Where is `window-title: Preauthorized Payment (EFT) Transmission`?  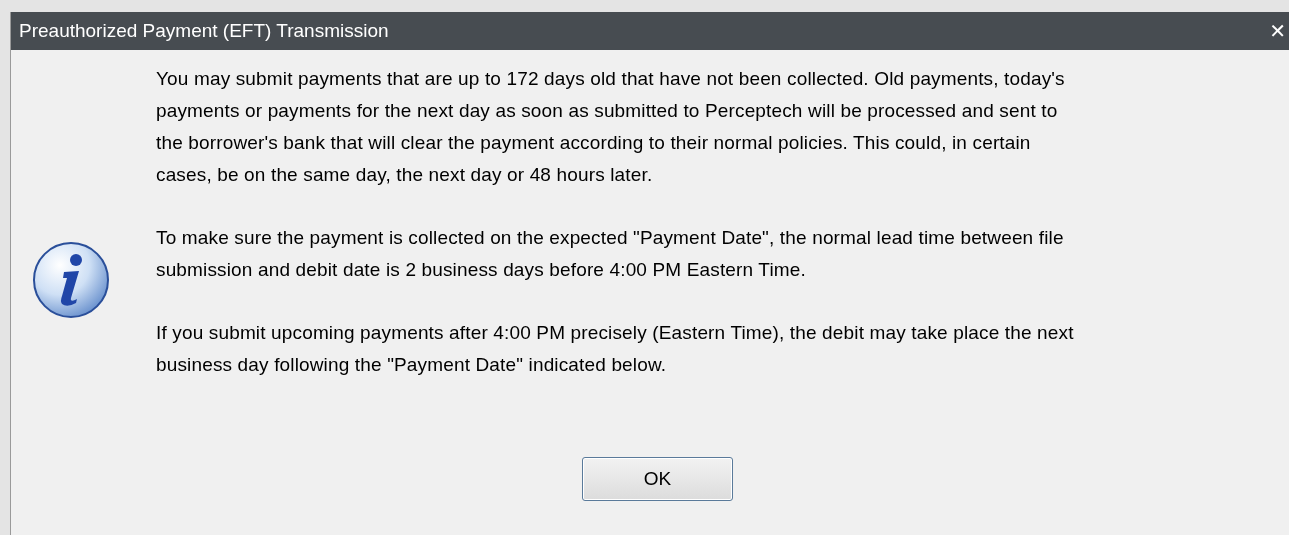 window-title: Preauthorized Payment (EFT) Transmission is located at coordinates (204, 31).